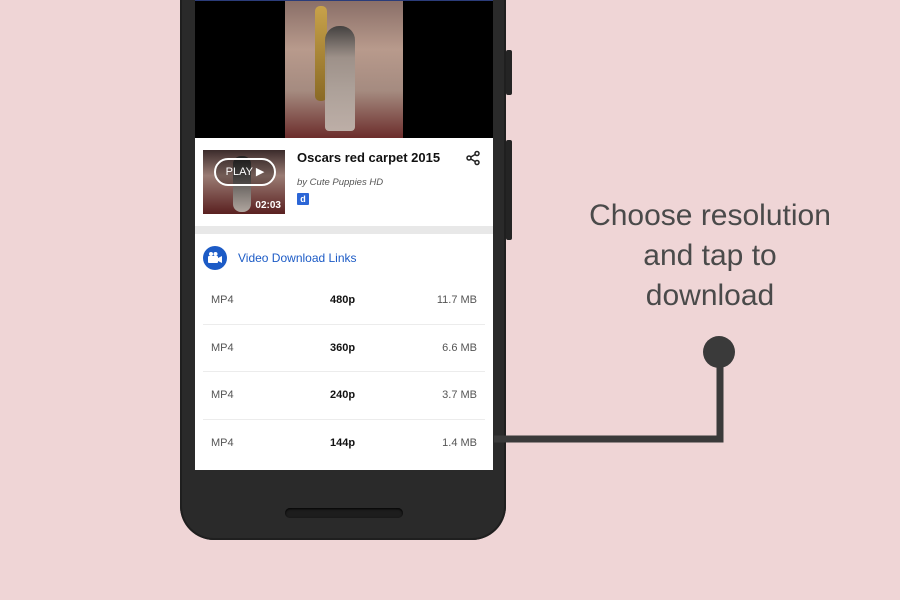 The width and height of the screenshot is (900, 600). I want to click on connector-line, so click(609, 397).